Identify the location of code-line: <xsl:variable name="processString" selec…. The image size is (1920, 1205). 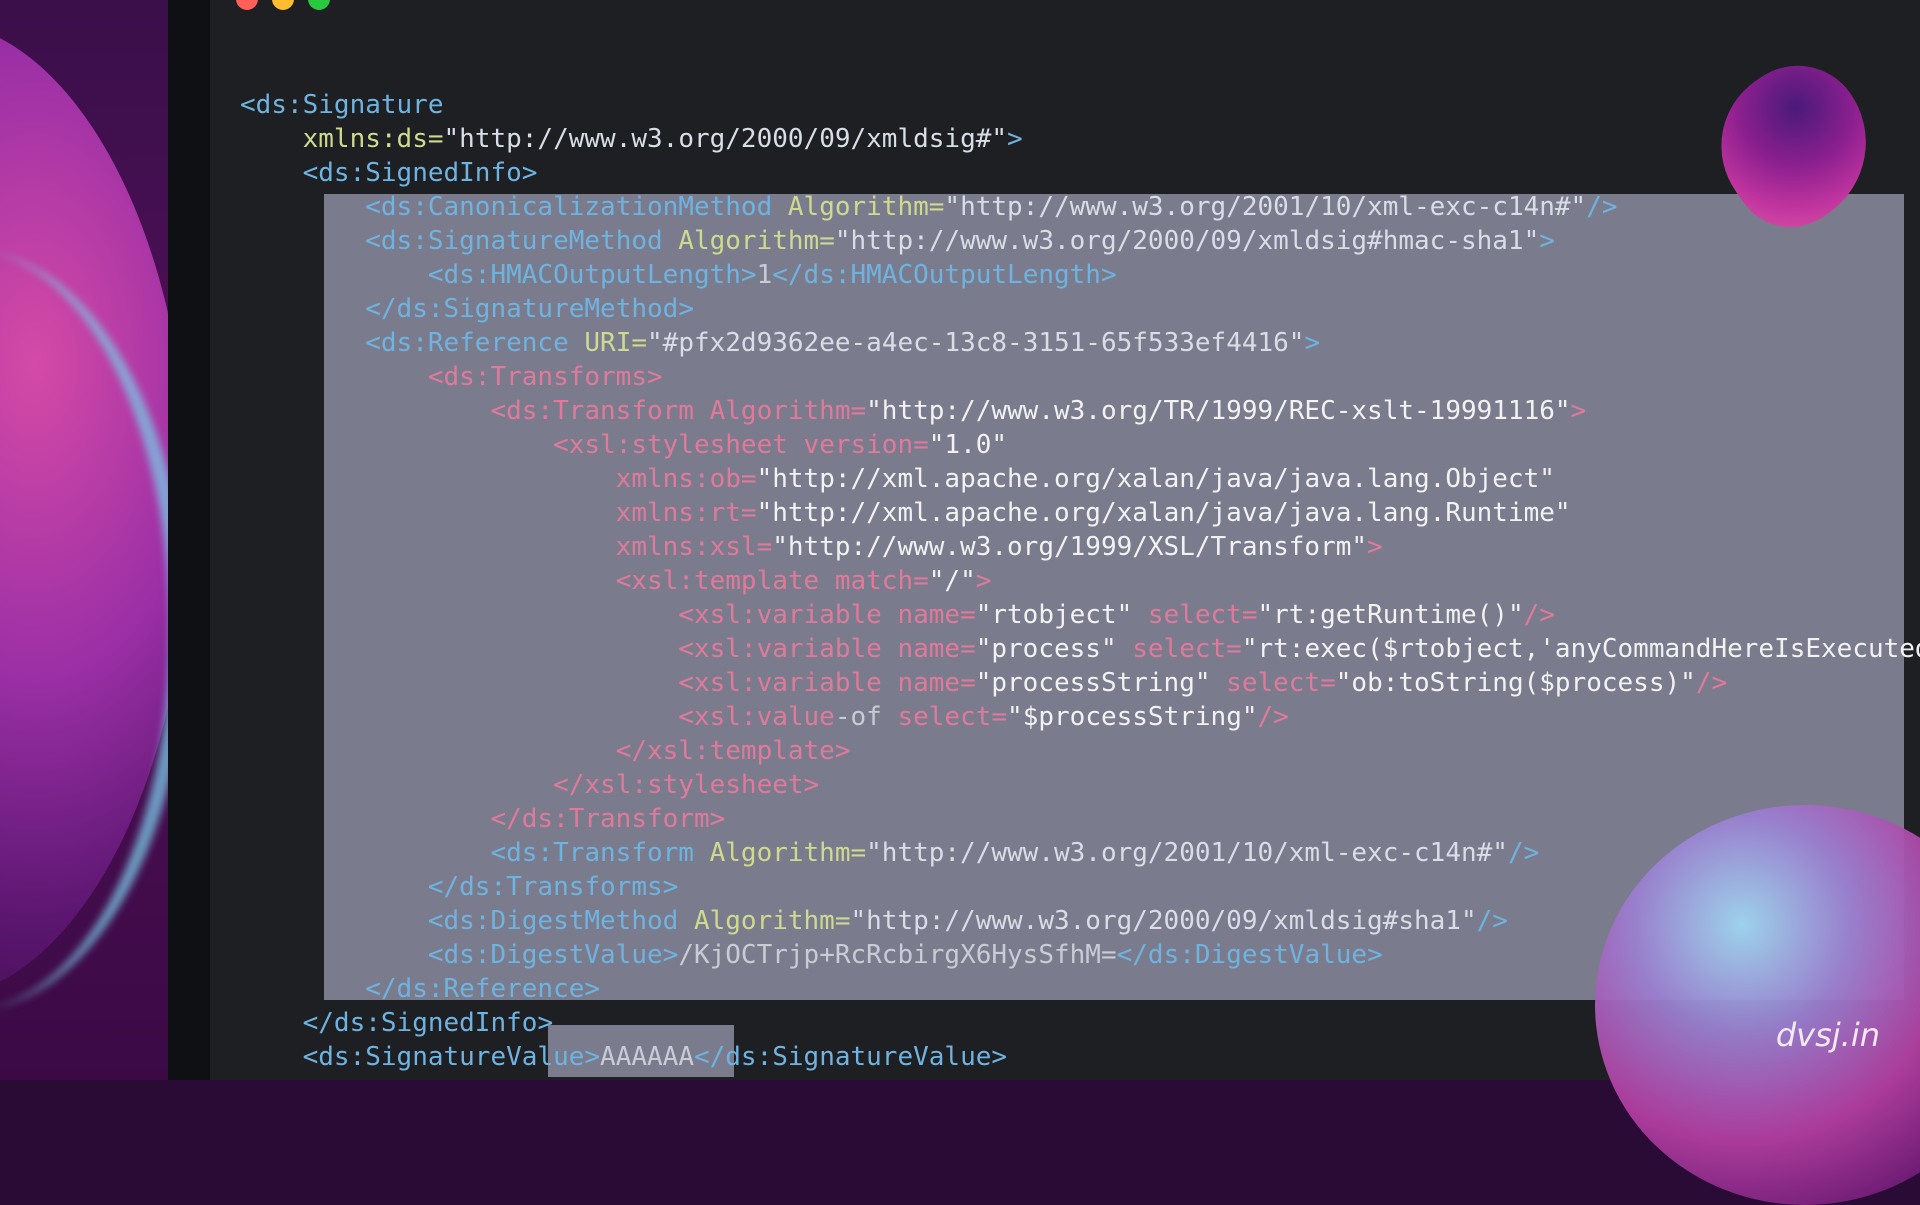
(1203, 683).